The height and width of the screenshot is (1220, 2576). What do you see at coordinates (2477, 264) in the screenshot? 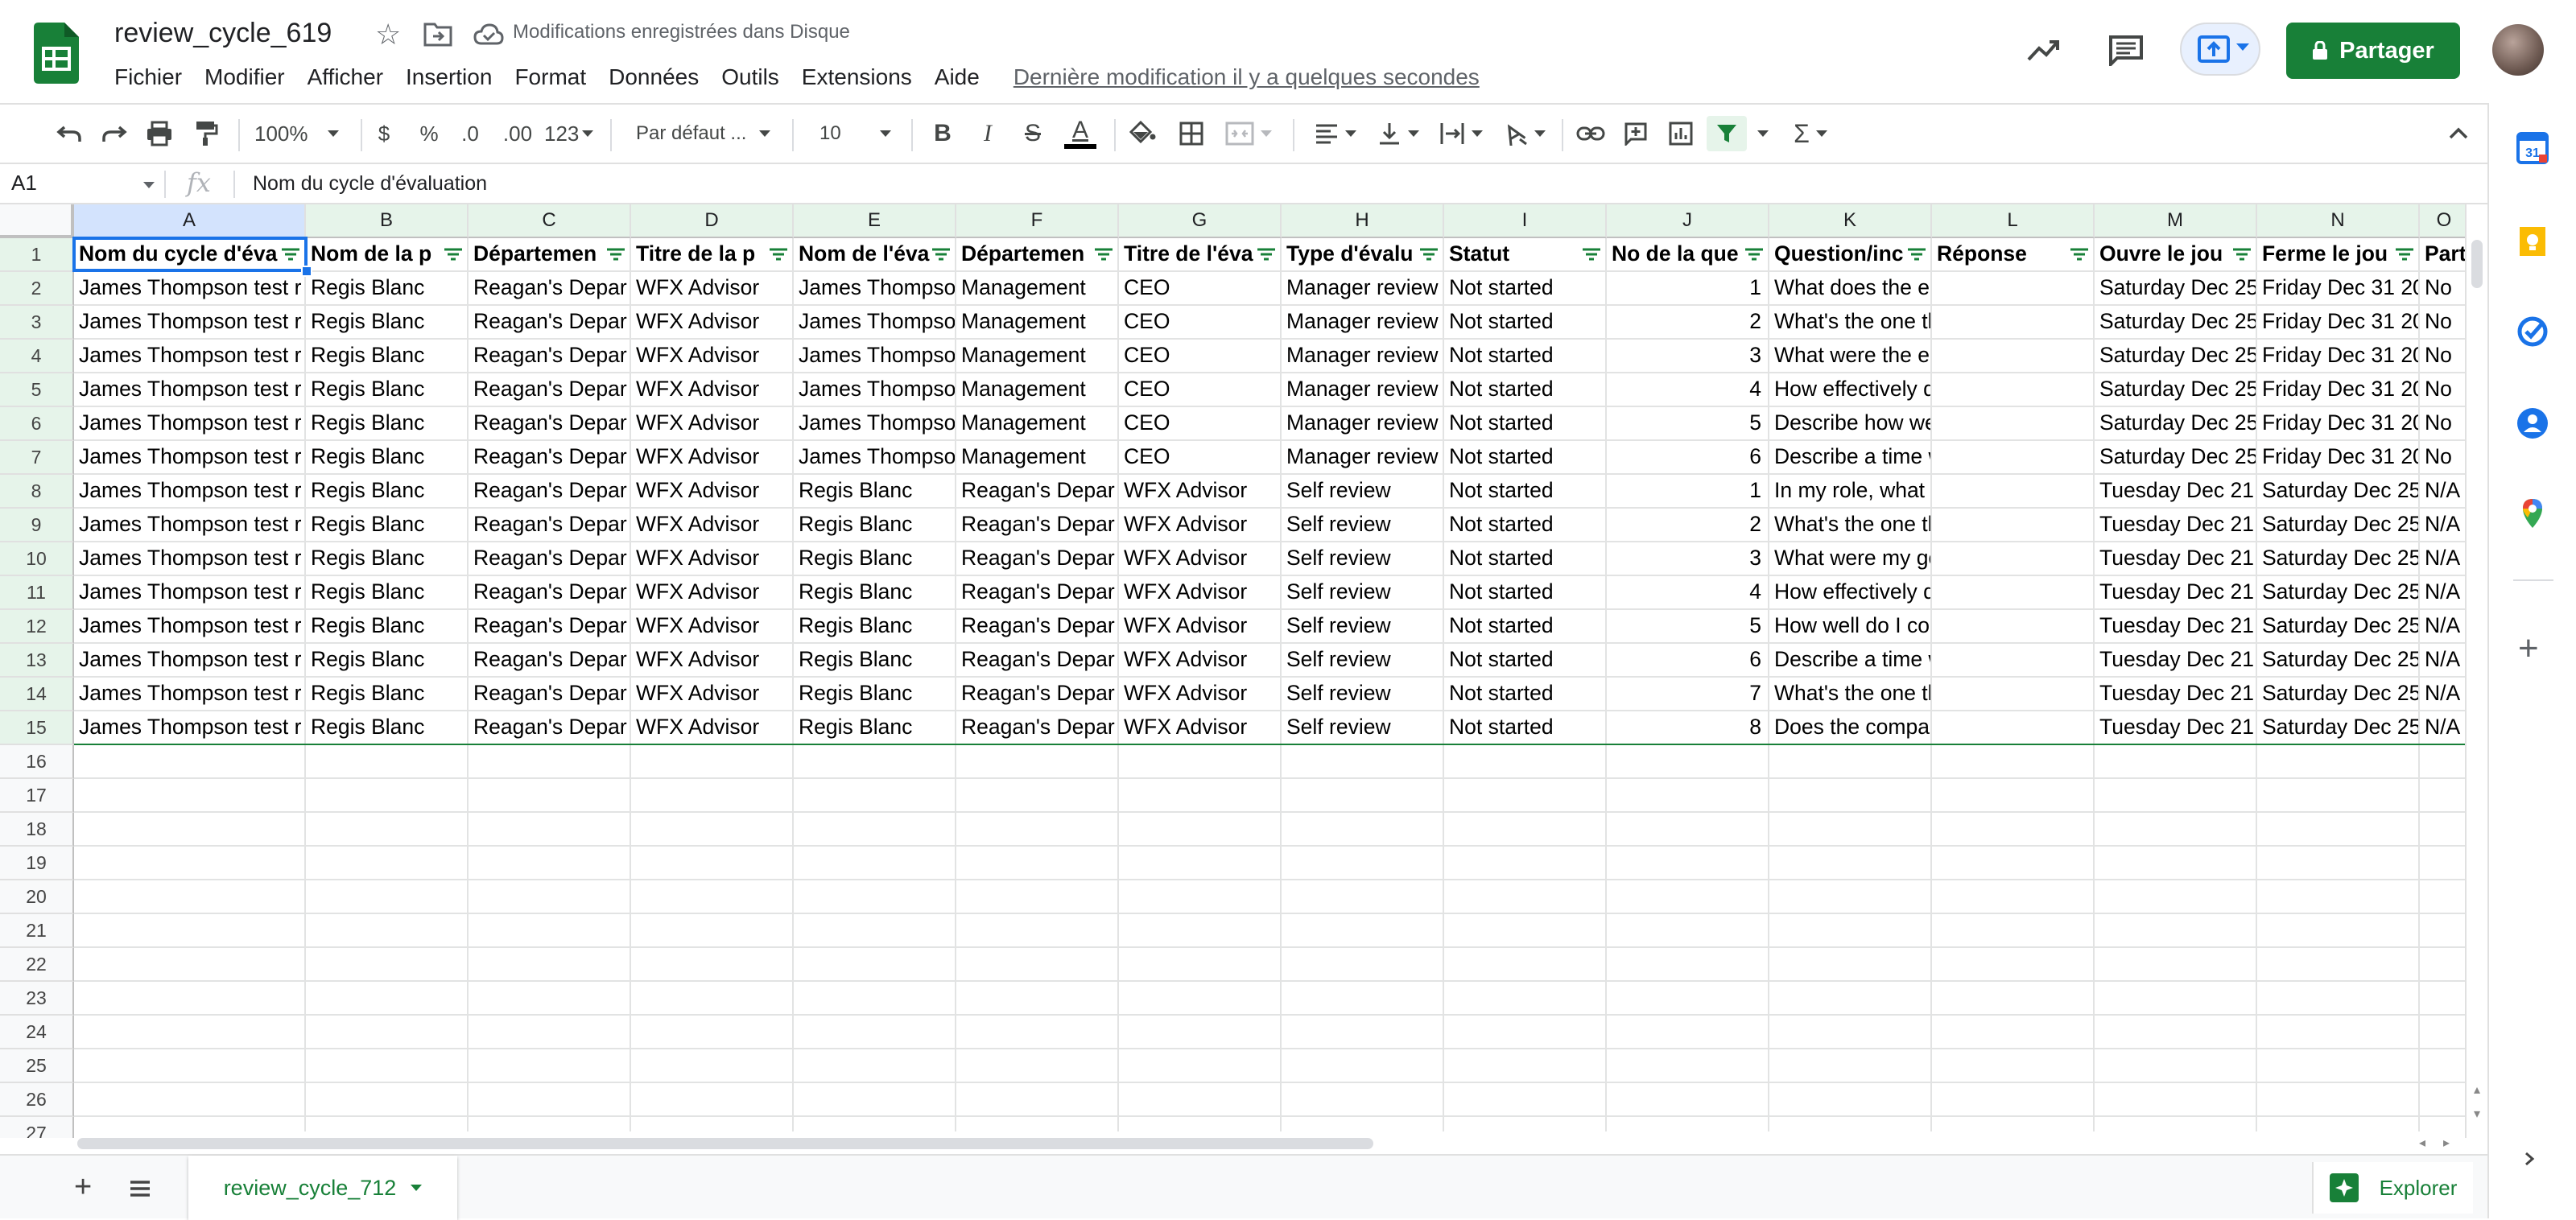
I see `vertical-scroll-thumb` at bounding box center [2477, 264].